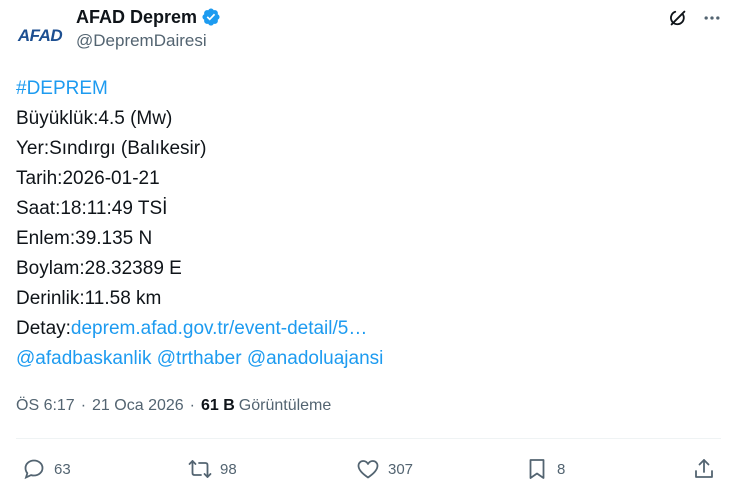 This screenshot has width=737, height=491. Describe the element at coordinates (211, 17) in the screenshot. I see `verified-badge-icon` at that location.